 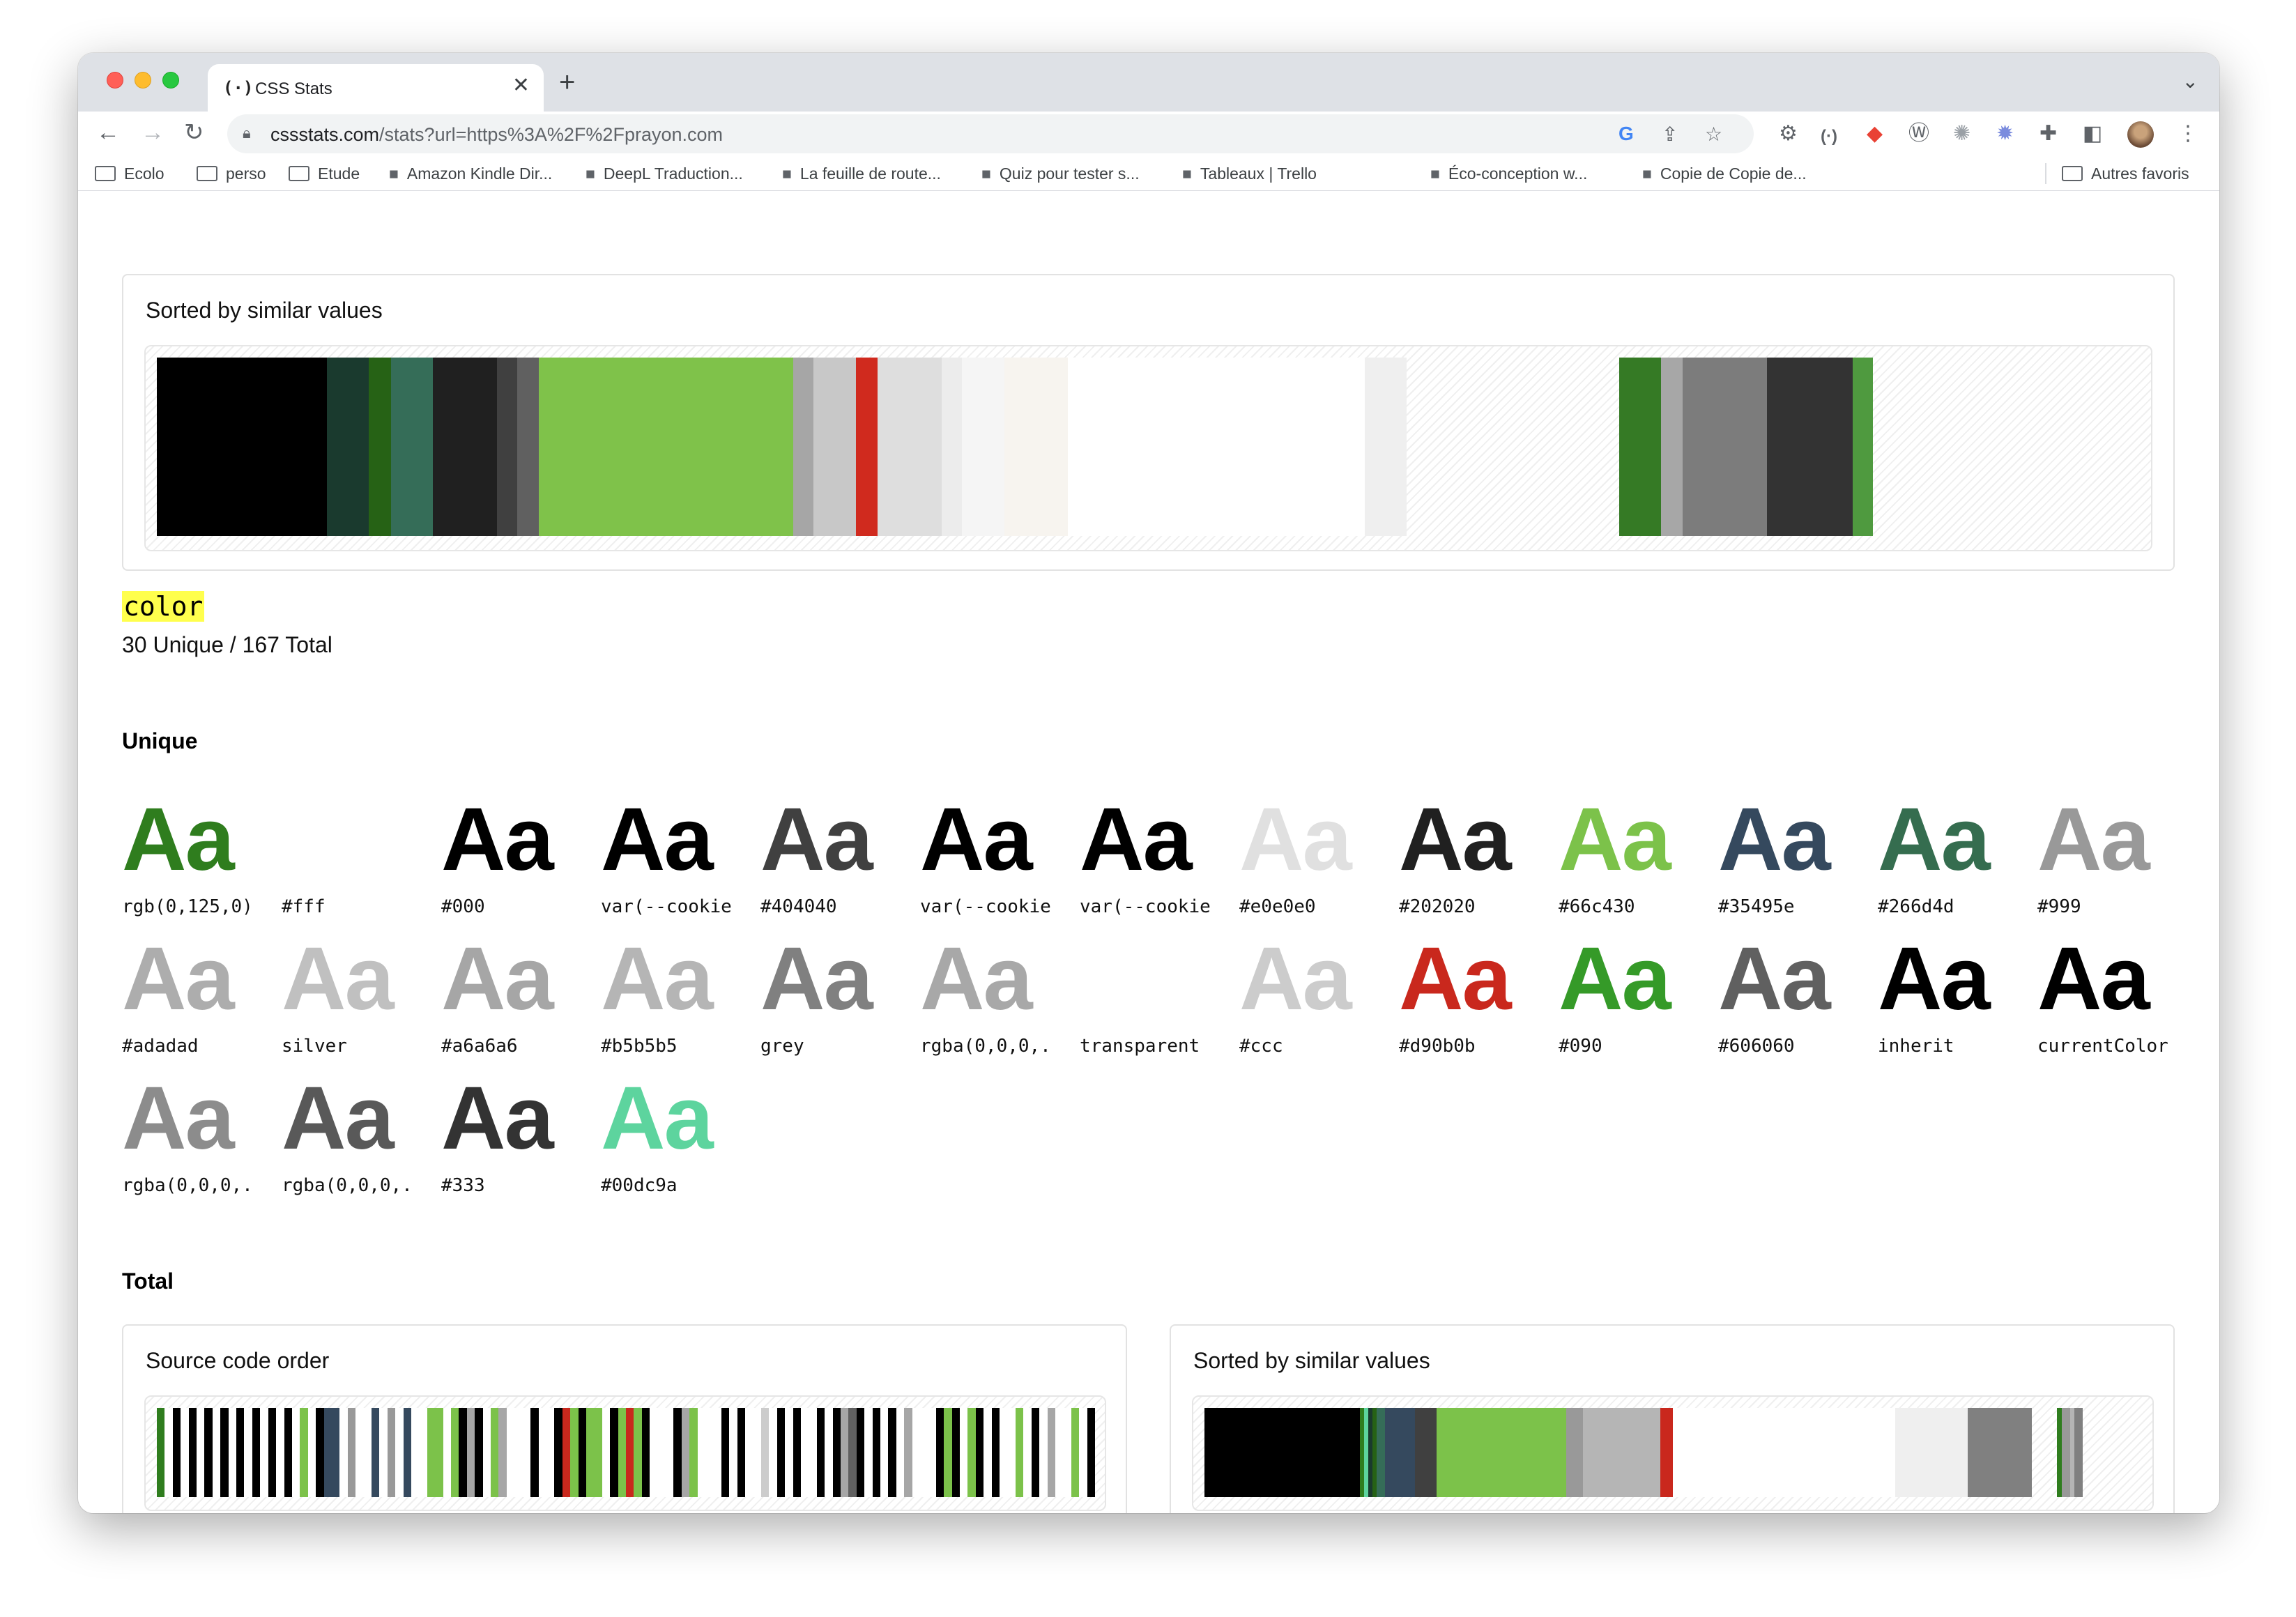 I want to click on profile-avatar, so click(x=2140, y=134).